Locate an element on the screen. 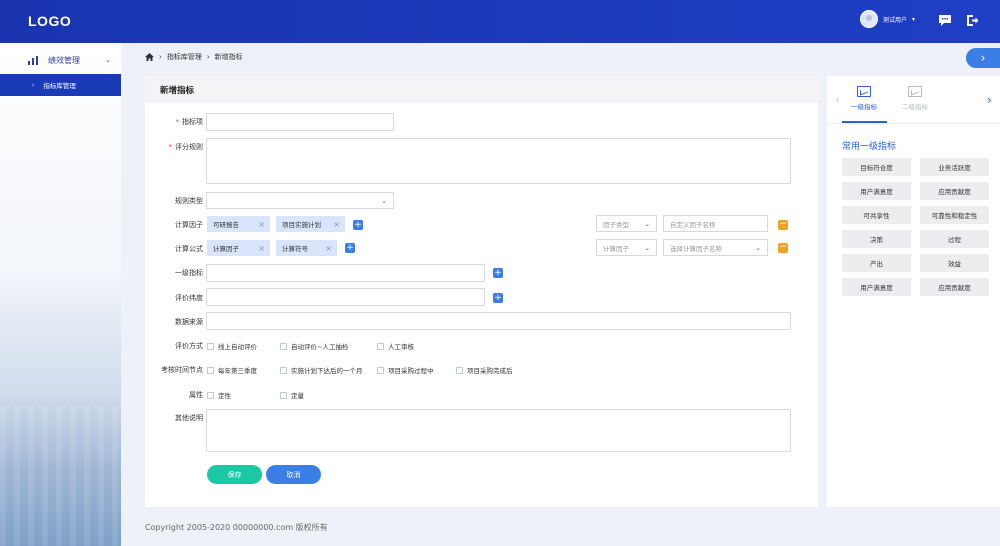  tag-label: 项目实施计划 is located at coordinates (301, 225).